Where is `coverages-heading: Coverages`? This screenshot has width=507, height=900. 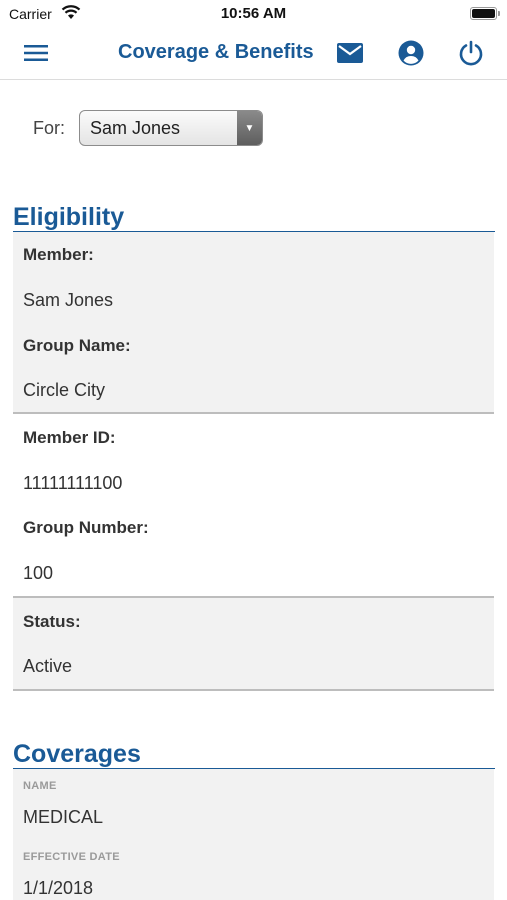
coverages-heading: Coverages is located at coordinates (77, 754).